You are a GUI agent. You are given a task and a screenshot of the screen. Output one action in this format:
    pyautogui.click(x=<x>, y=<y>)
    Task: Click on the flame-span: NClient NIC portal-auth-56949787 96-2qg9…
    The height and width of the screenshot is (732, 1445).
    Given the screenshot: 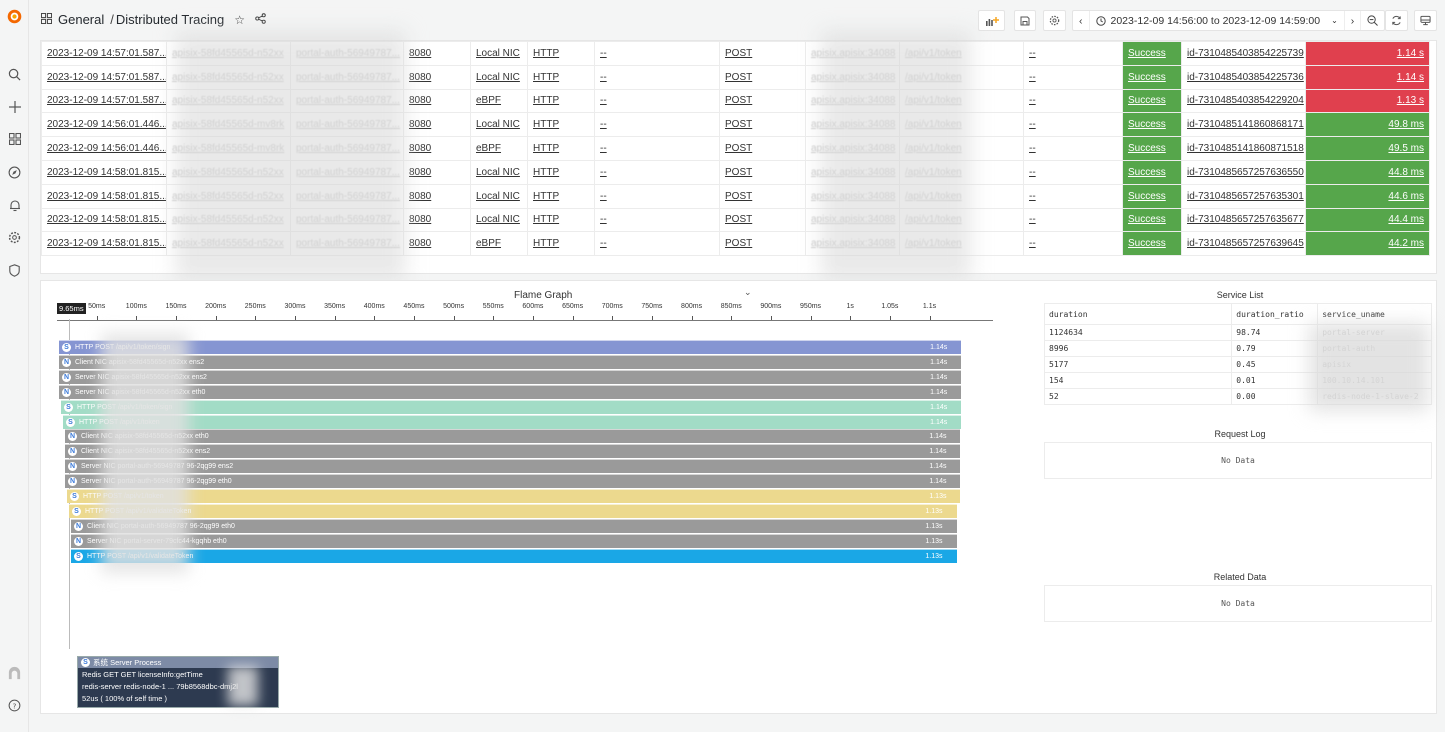 What is the action you would take?
    pyautogui.click(x=514, y=525)
    